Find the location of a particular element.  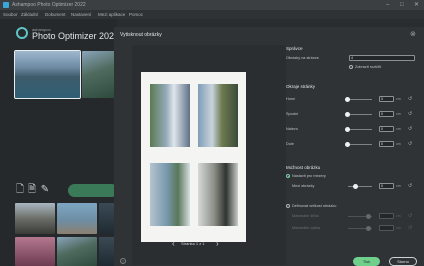

per-page-label: Obrázky na stránce is located at coordinates (302, 58).